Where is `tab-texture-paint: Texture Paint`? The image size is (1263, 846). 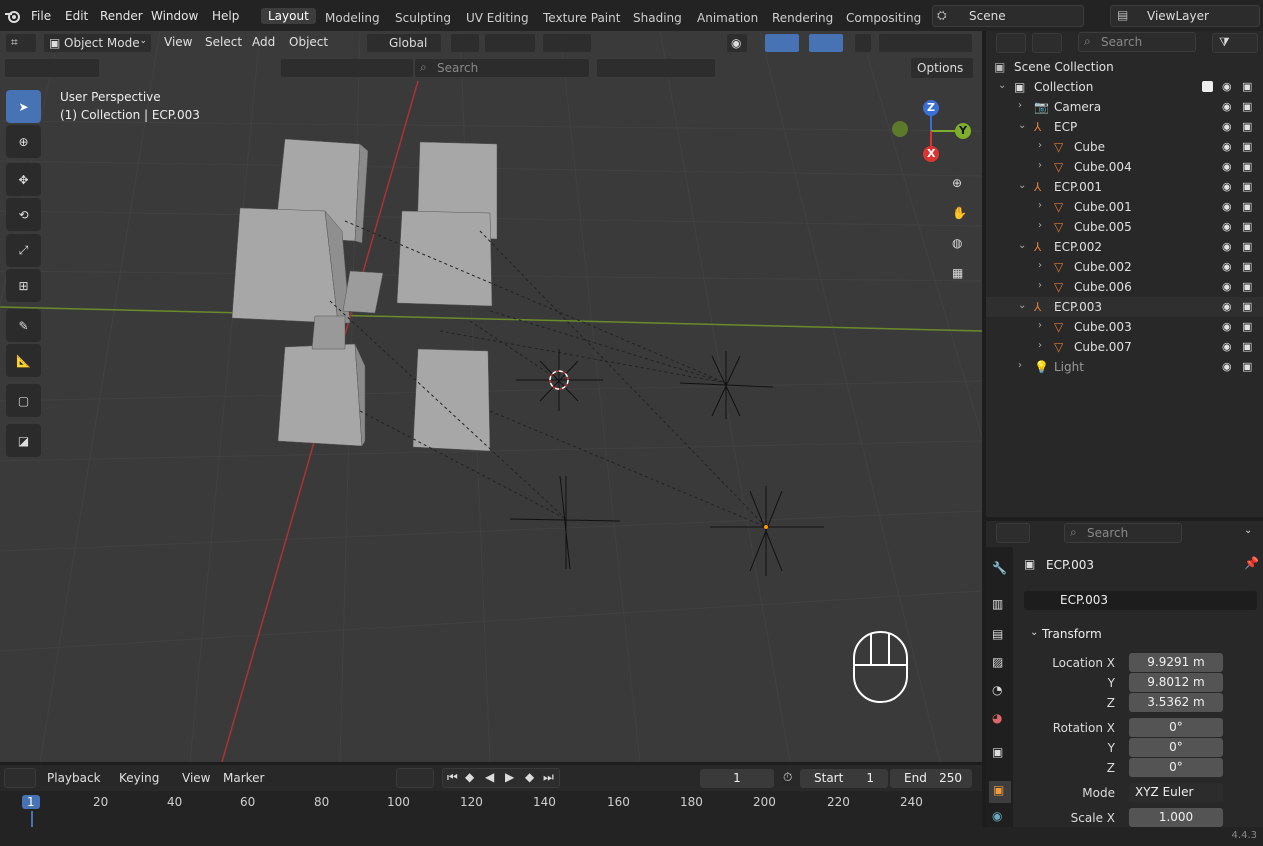 tab-texture-paint: Texture Paint is located at coordinates (581, 18).